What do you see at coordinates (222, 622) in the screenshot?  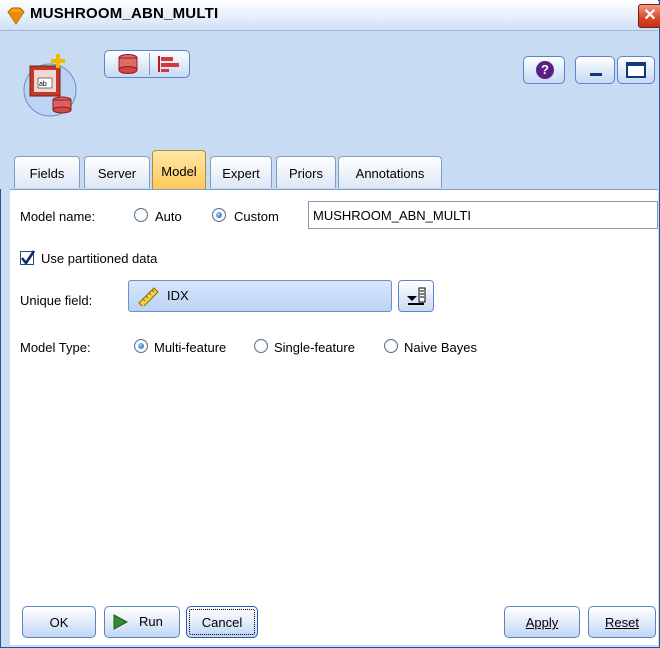 I see `cancel-button: Cancel` at bounding box center [222, 622].